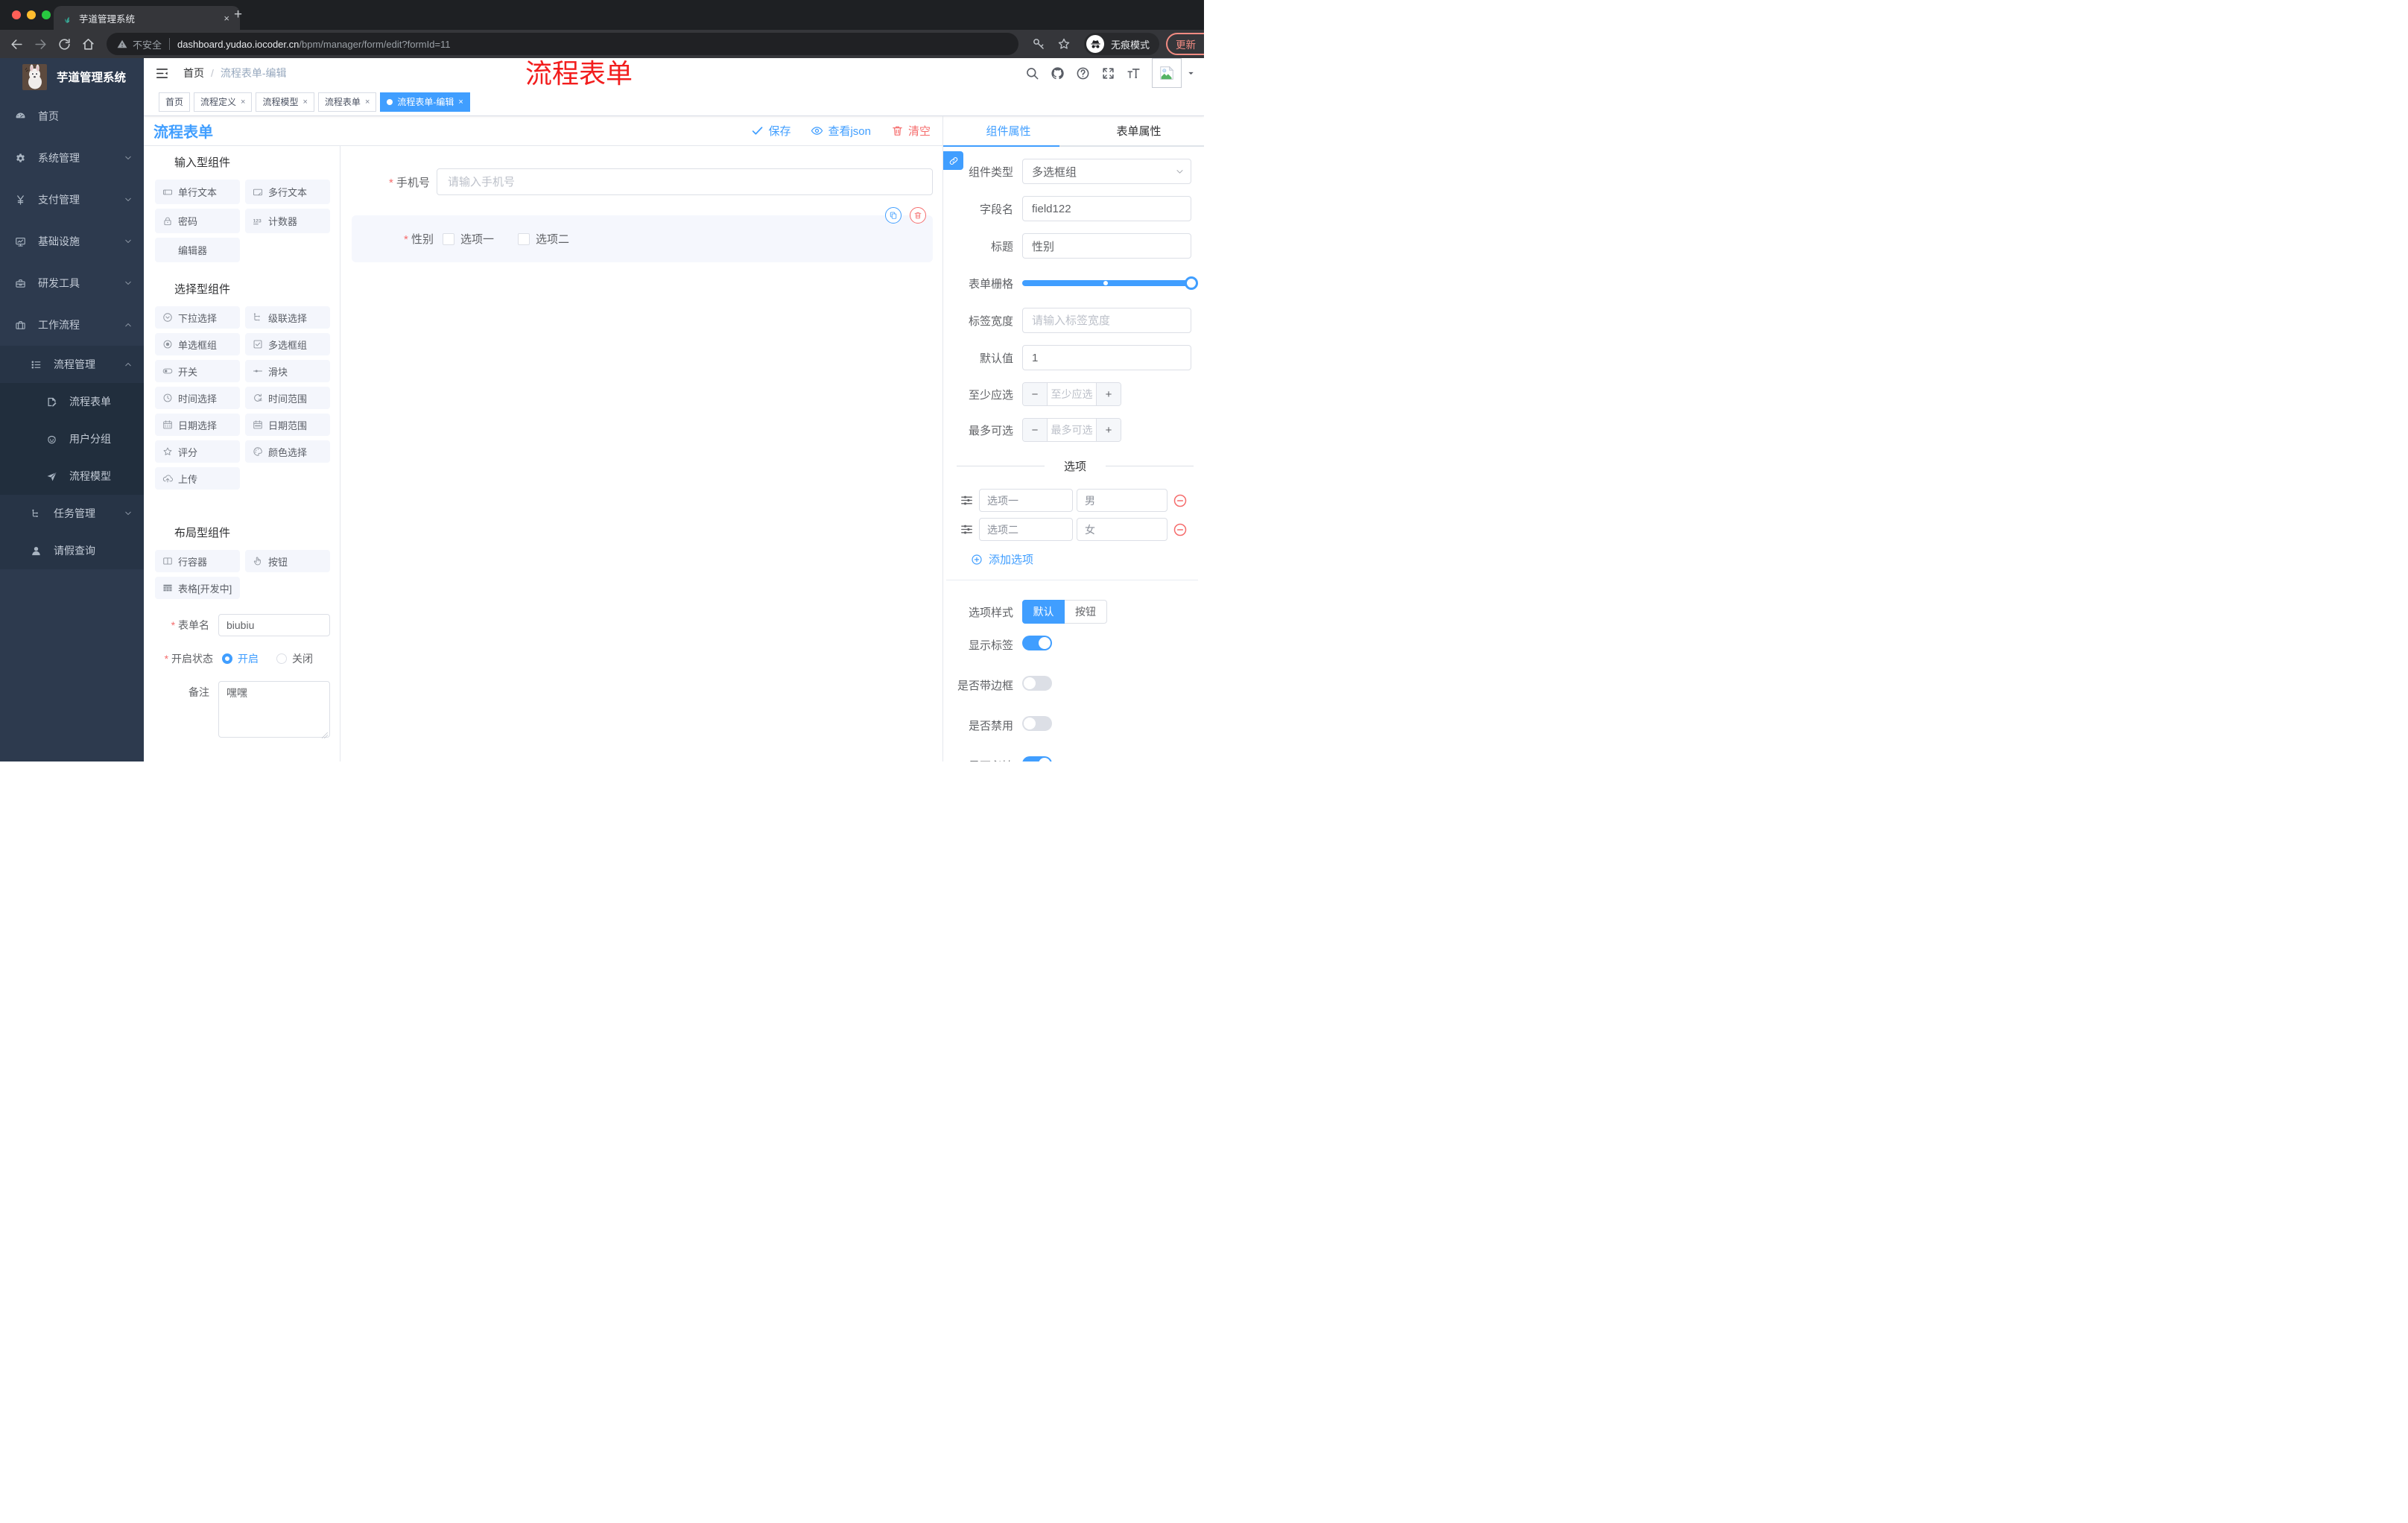 The width and height of the screenshot is (2408, 1523). What do you see at coordinates (72, 402) in the screenshot?
I see `sidebar-item-流程表单: 流程表单` at bounding box center [72, 402].